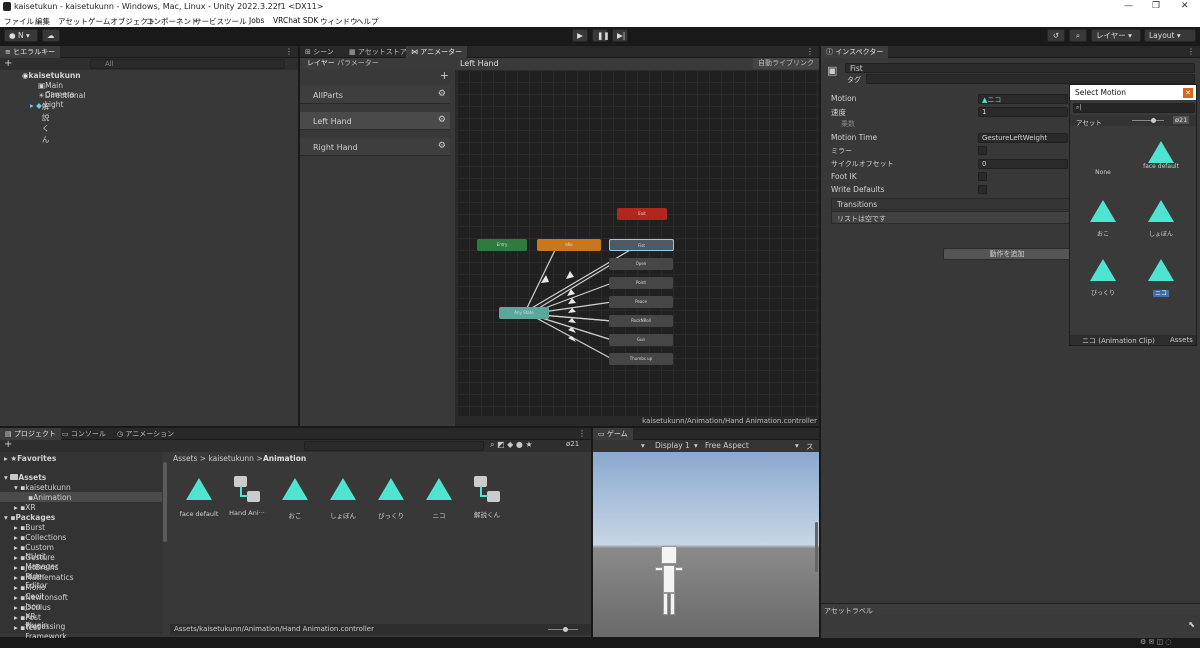 The image size is (1200, 648). What do you see at coordinates (209, 21) in the screenshot?
I see `menu-services: サービス` at bounding box center [209, 21].